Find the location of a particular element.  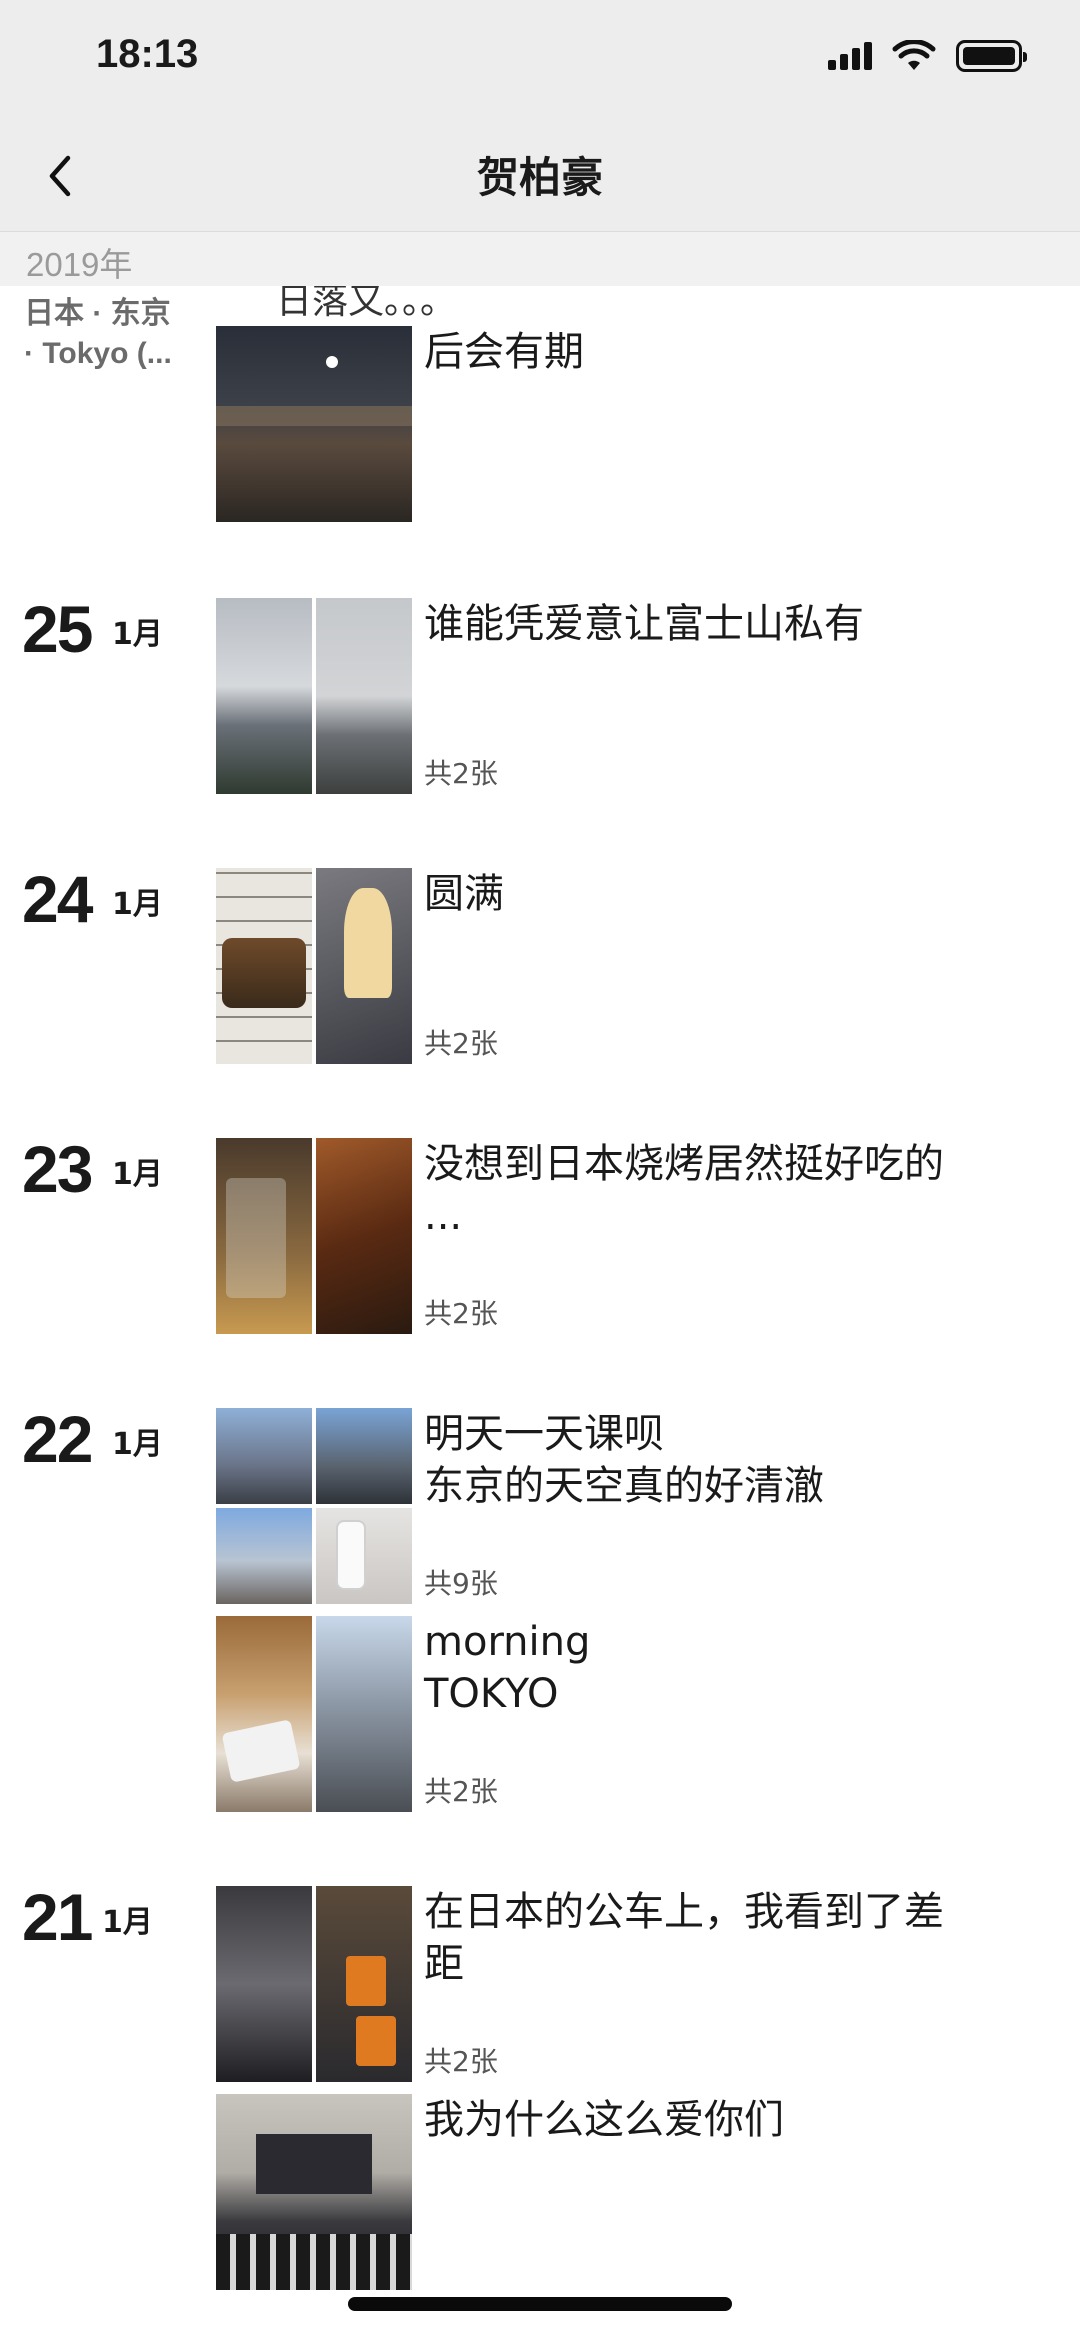

post-caption: 谁能凭爱意让富士山私有 is located at coordinates (644, 624).